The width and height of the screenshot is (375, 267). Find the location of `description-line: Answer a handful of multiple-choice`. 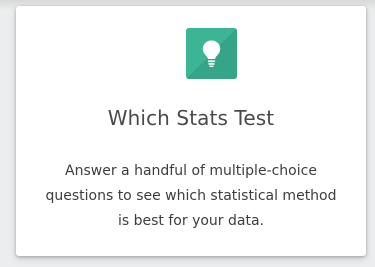

description-line: Answer a handful of multiple-choice is located at coordinates (191, 171).